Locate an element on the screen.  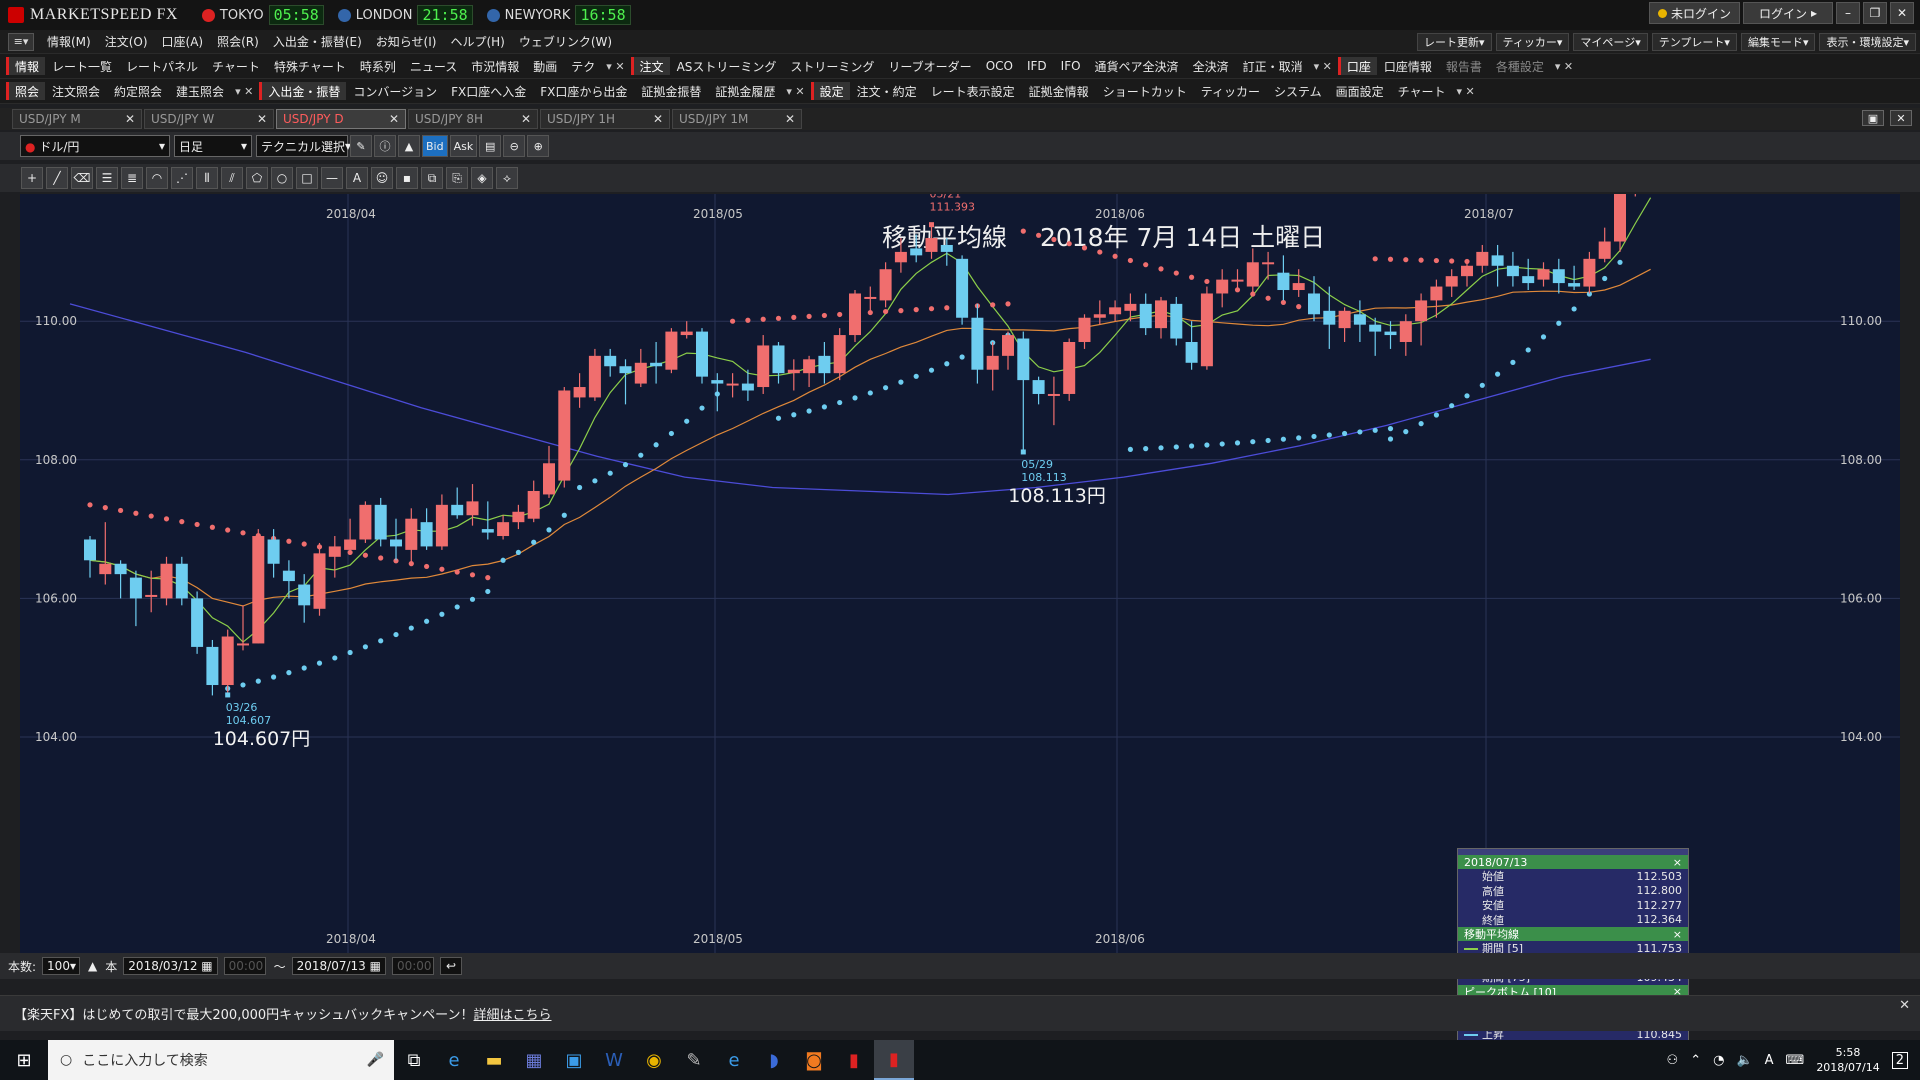
taskbar-search: ○ ここに入力して検索 🎤 is located at coordinates (221, 1060).